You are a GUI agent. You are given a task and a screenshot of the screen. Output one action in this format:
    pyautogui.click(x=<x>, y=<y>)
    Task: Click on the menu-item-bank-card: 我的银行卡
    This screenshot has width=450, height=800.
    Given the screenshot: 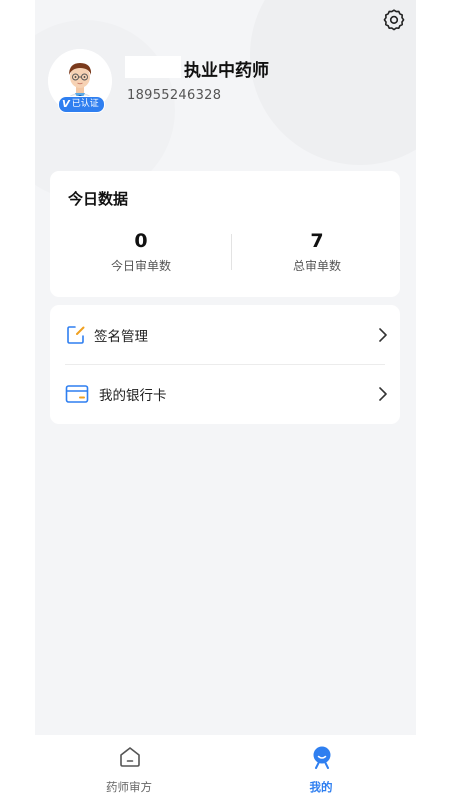 What is the action you would take?
    pyautogui.click(x=225, y=393)
    